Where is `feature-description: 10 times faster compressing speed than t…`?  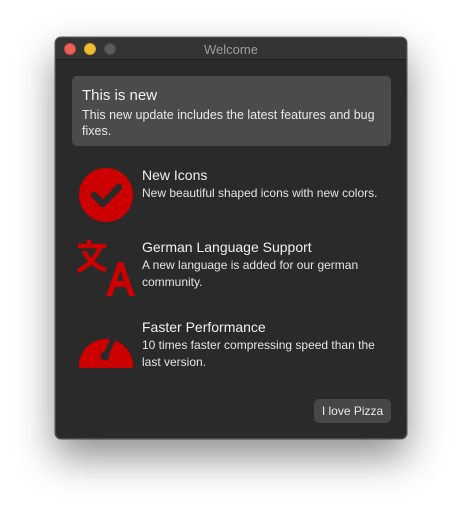
feature-description: 10 times faster compressing speed than t… is located at coordinates (258, 353).